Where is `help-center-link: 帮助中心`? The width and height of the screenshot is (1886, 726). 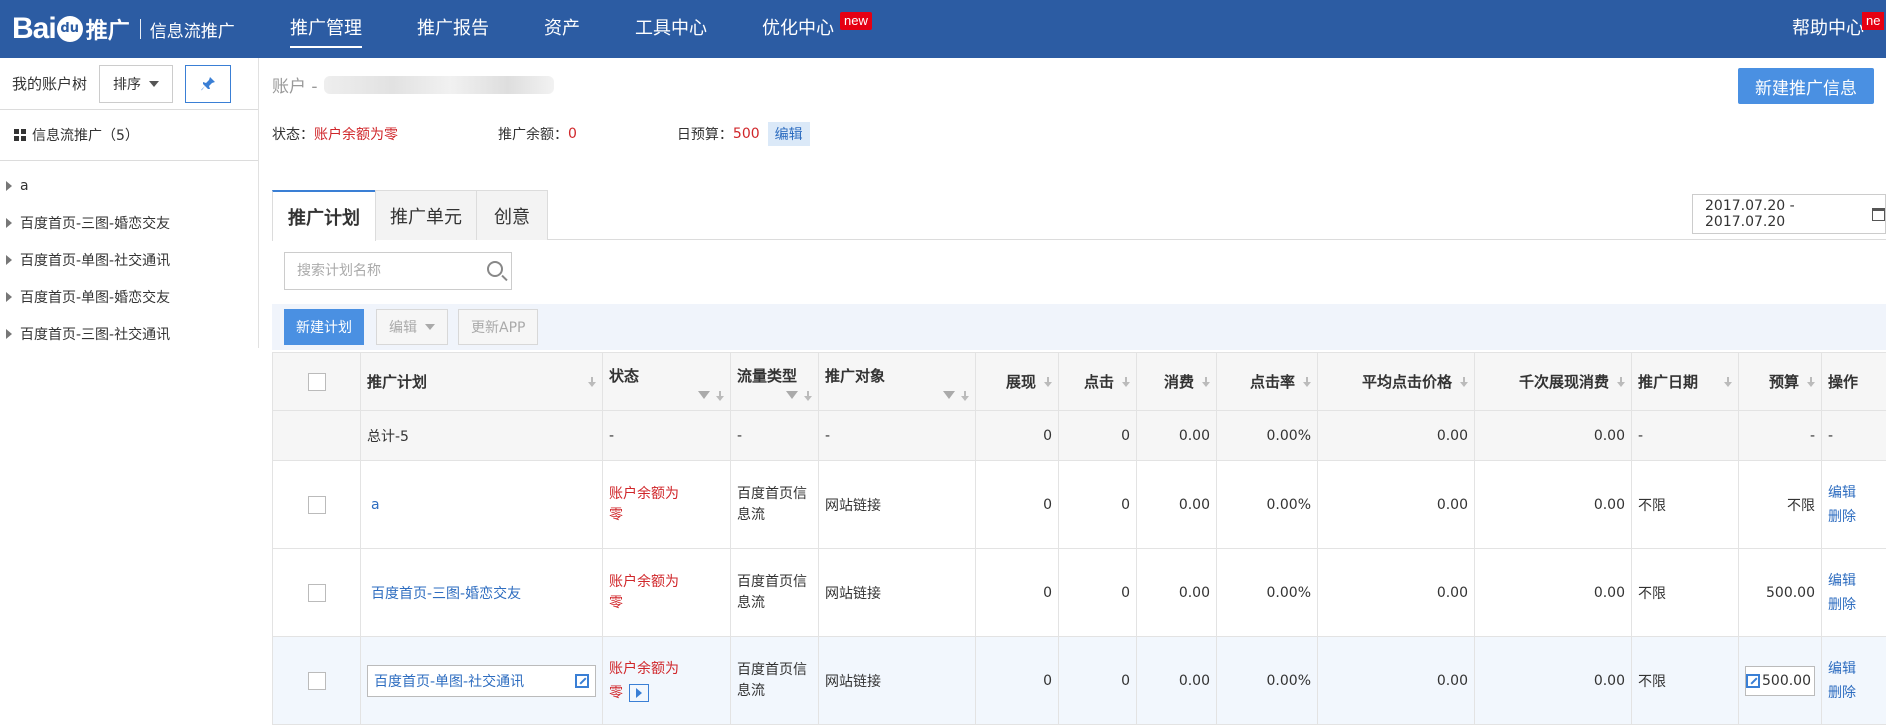
help-center-link: 帮助中心 is located at coordinates (1828, 29).